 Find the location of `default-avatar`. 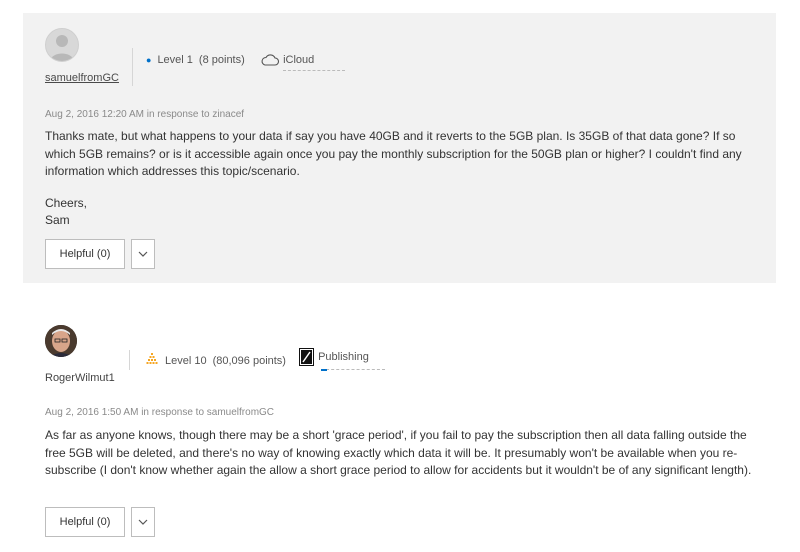

default-avatar is located at coordinates (62, 45).